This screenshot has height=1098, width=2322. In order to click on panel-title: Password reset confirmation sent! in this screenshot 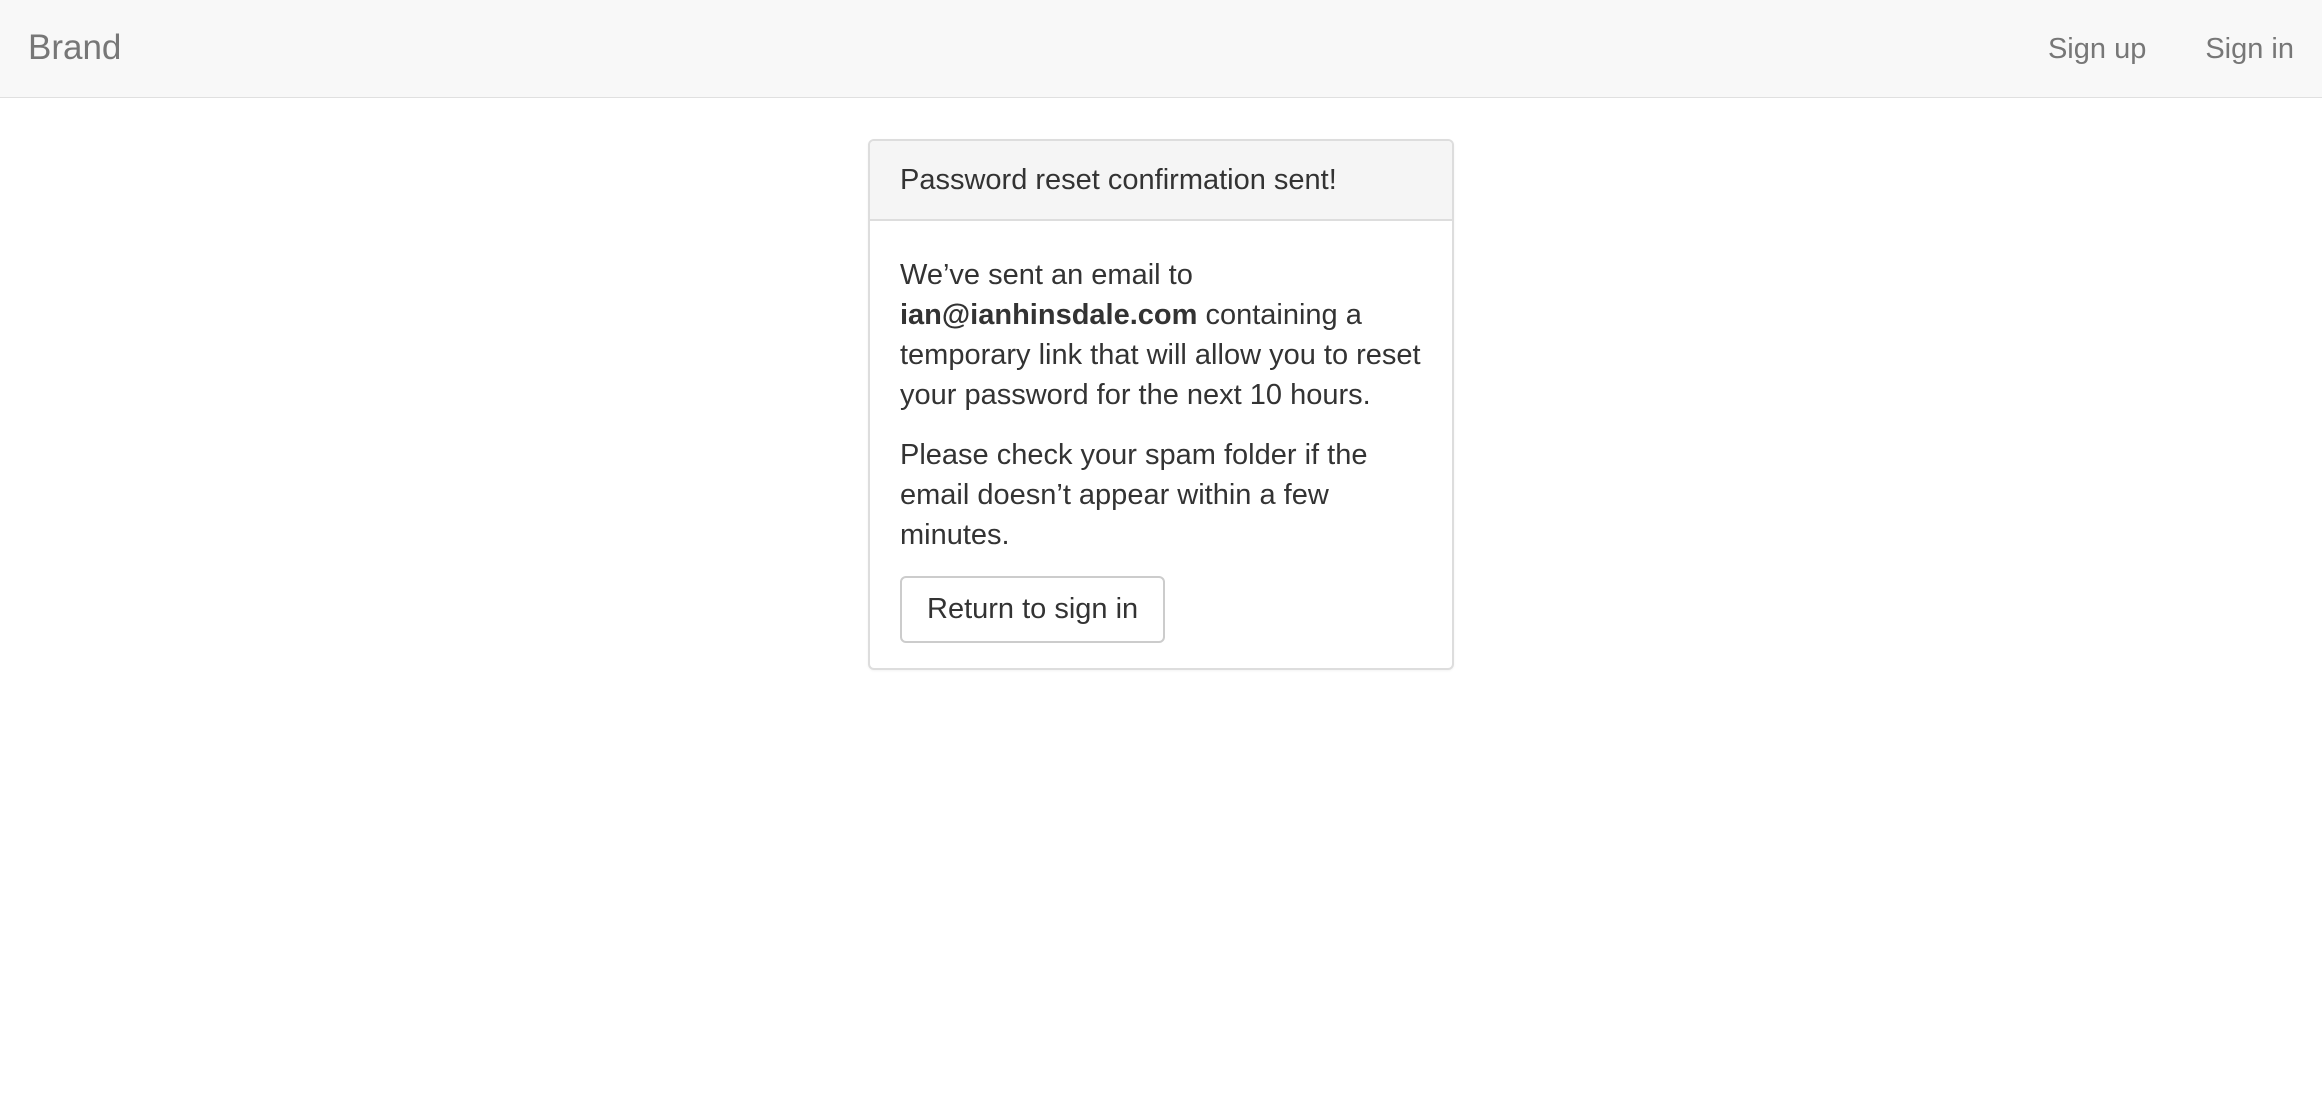, I will do `click(1161, 181)`.